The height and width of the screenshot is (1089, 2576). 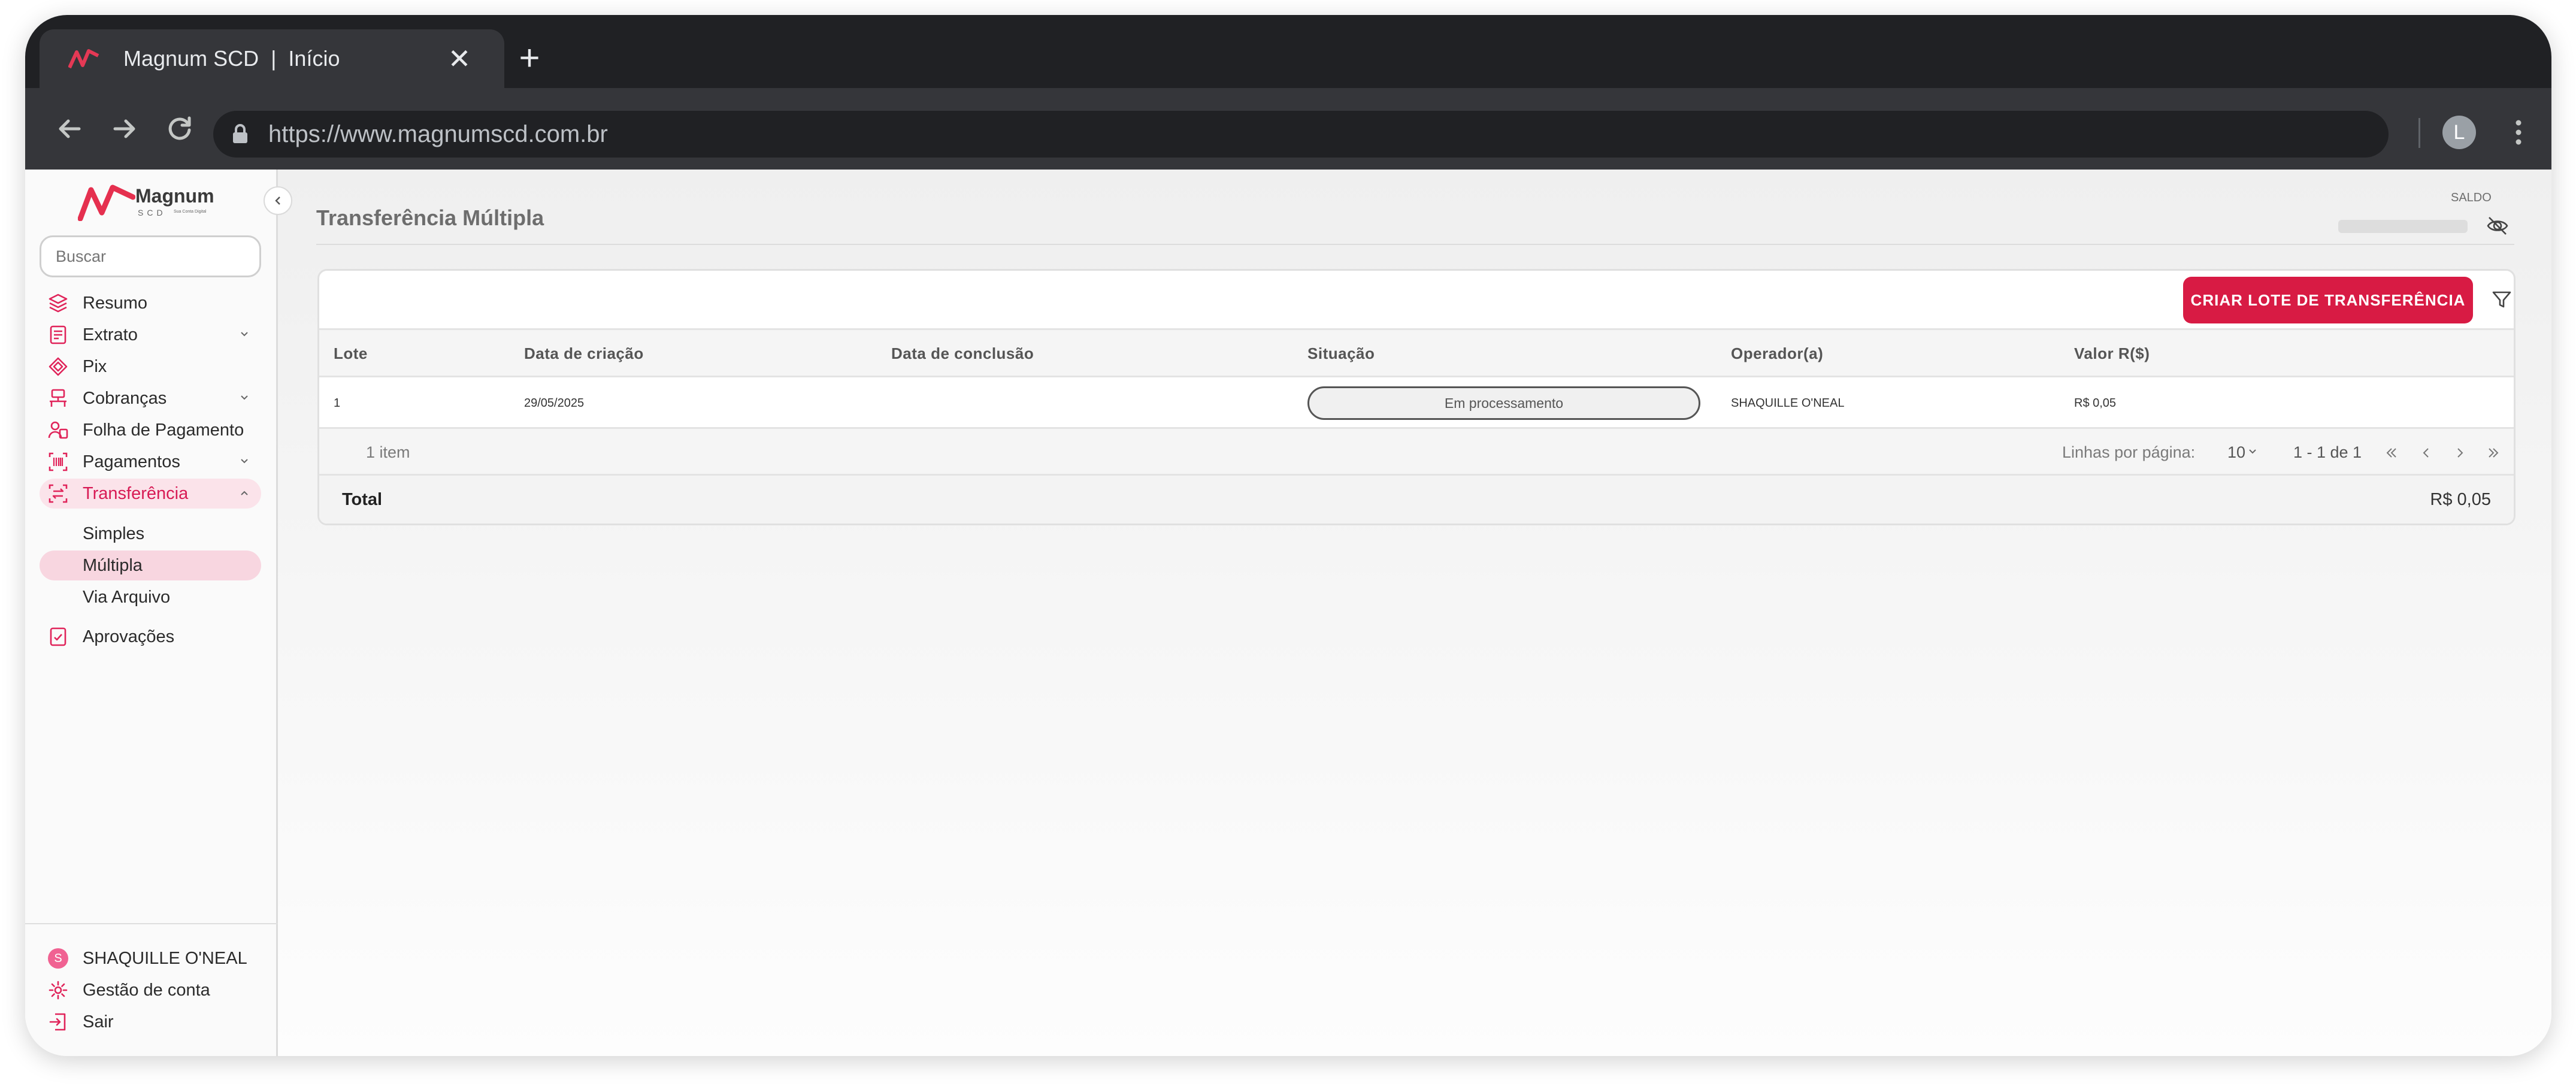 I want to click on billing-icon, so click(x=58, y=398).